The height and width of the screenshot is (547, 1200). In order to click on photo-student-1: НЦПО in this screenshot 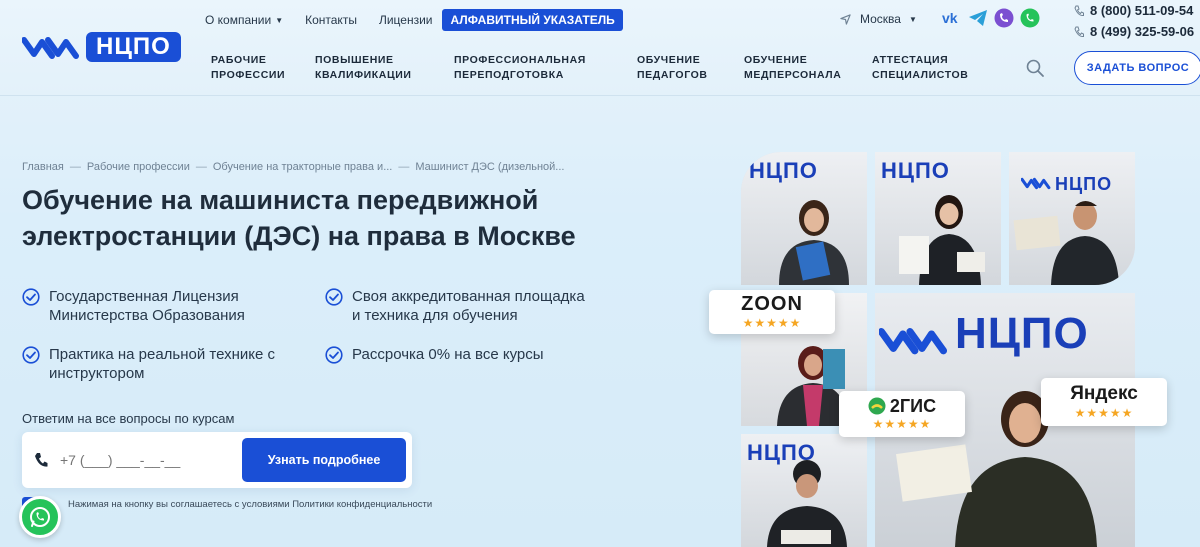, I will do `click(804, 218)`.